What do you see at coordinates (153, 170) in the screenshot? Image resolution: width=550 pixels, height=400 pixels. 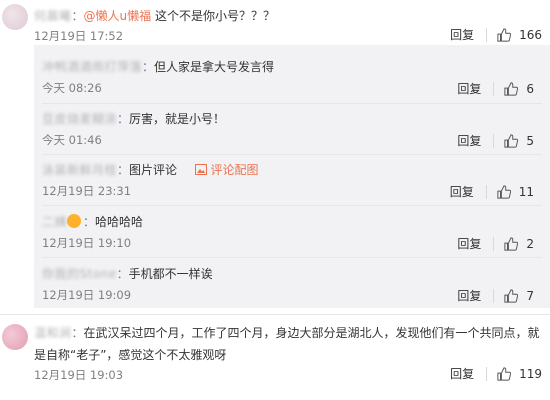 I see `reply-text: 图片评论` at bounding box center [153, 170].